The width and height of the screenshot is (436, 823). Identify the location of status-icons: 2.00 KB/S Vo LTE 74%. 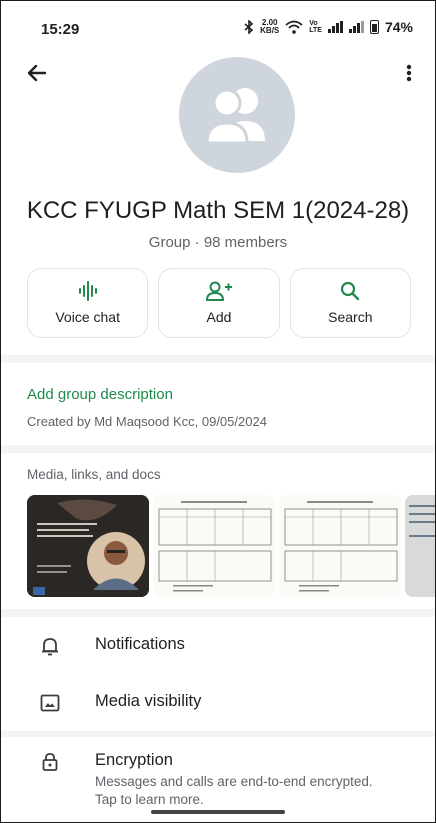
(328, 27).